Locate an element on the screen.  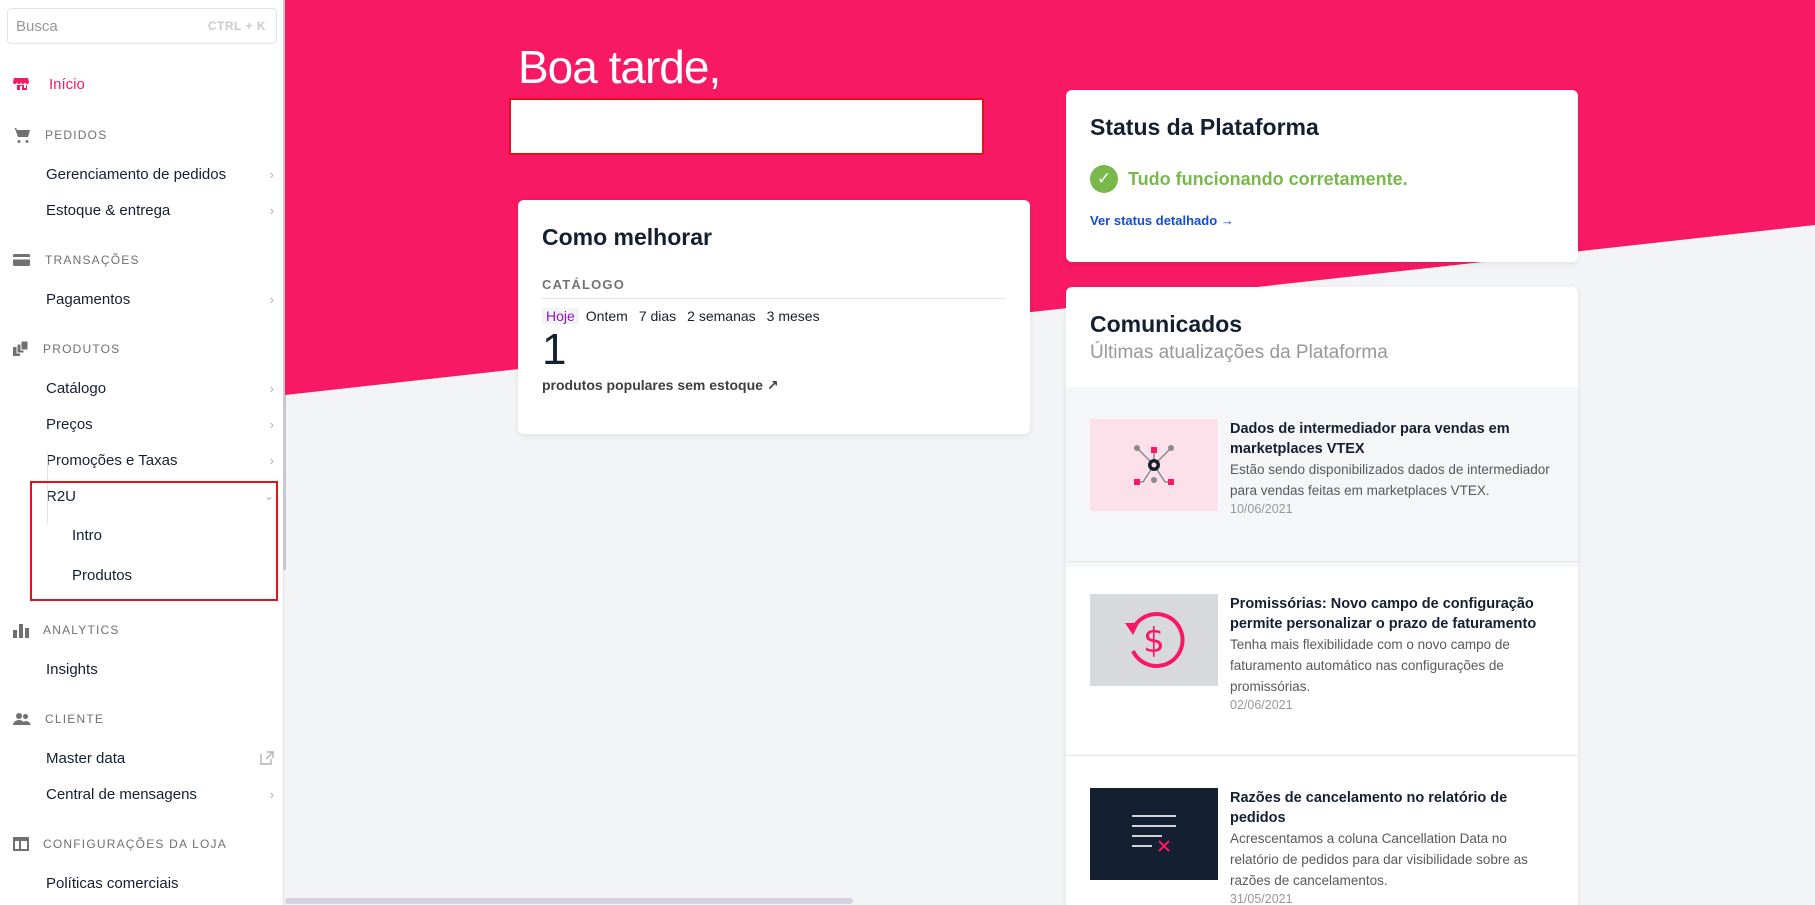
status-indicator: ✓ Tudo funcionando corretamente. is located at coordinates (1322, 179).